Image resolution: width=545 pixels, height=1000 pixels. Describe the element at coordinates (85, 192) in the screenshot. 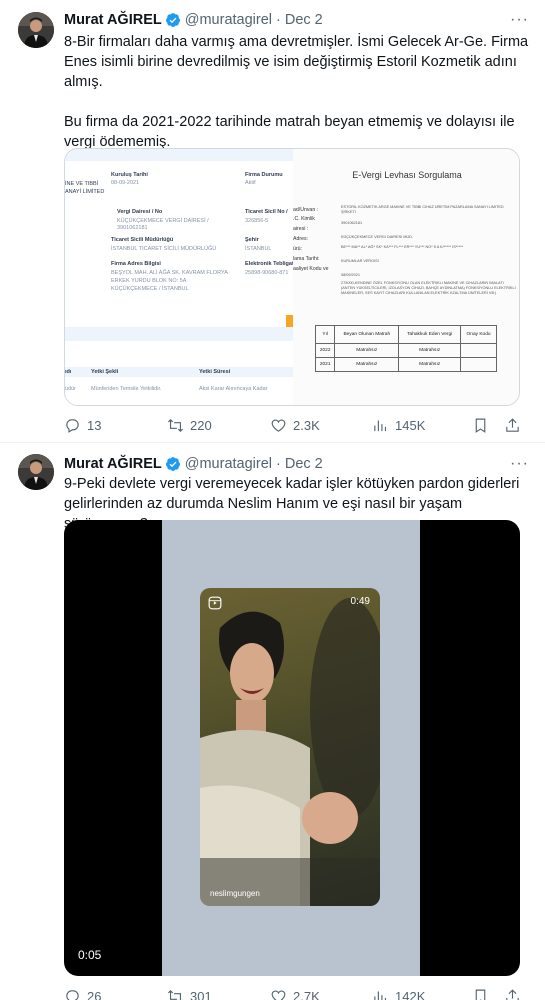

I see `value: ANAYİ LİMİTED` at that location.